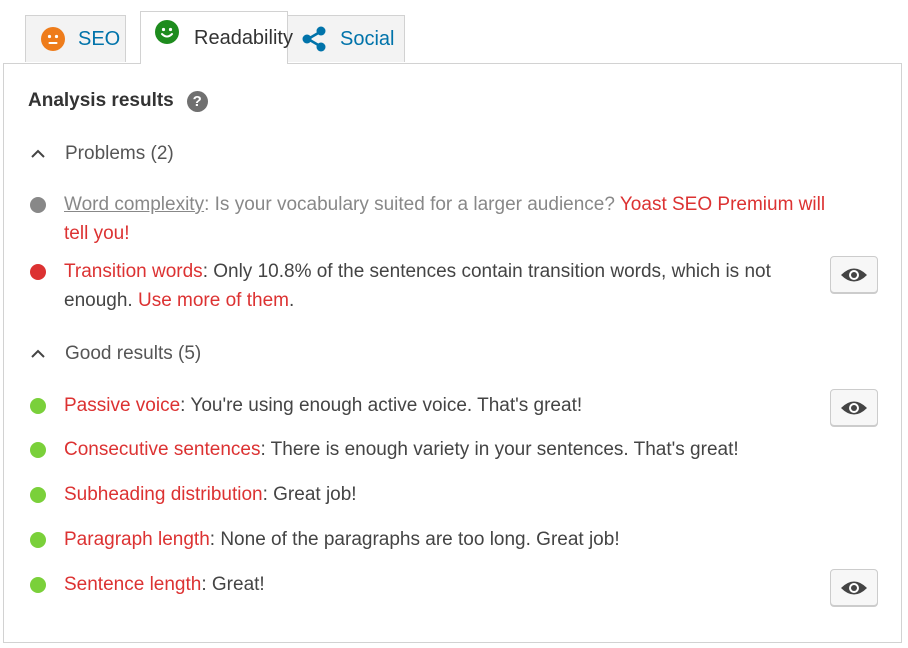 The height and width of the screenshot is (648, 908). Describe the element at coordinates (428, 584) in the screenshot. I see `list-item-sentence-length: Sentence length: Great!` at that location.